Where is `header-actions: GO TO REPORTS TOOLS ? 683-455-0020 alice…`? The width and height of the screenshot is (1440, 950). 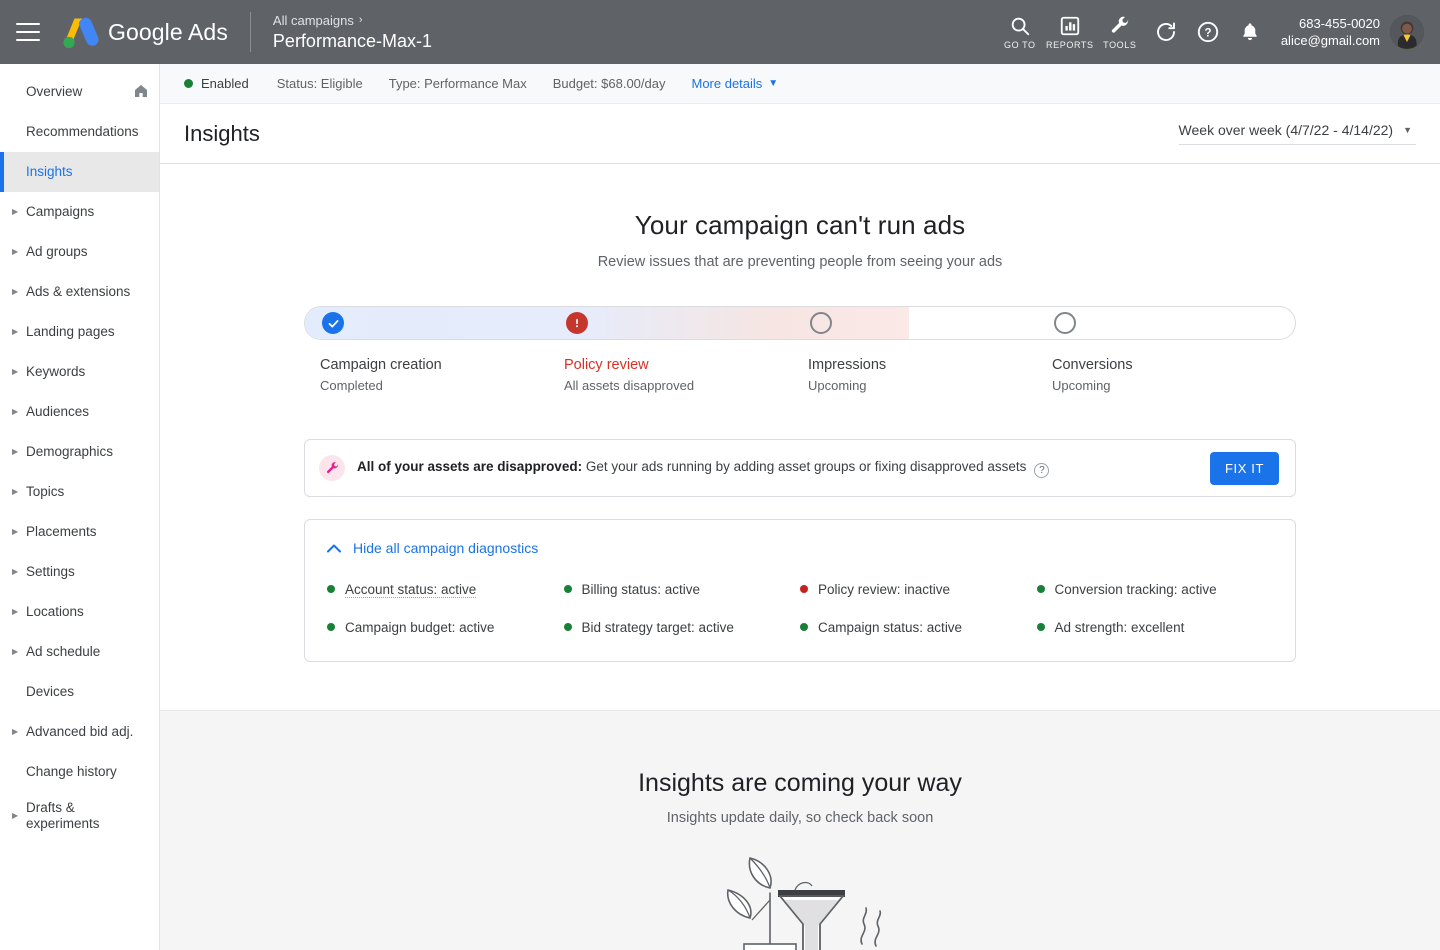
header-actions: GO TO REPORTS TOOLS ? 683-455-0020 alice… is located at coordinates (1217, 32).